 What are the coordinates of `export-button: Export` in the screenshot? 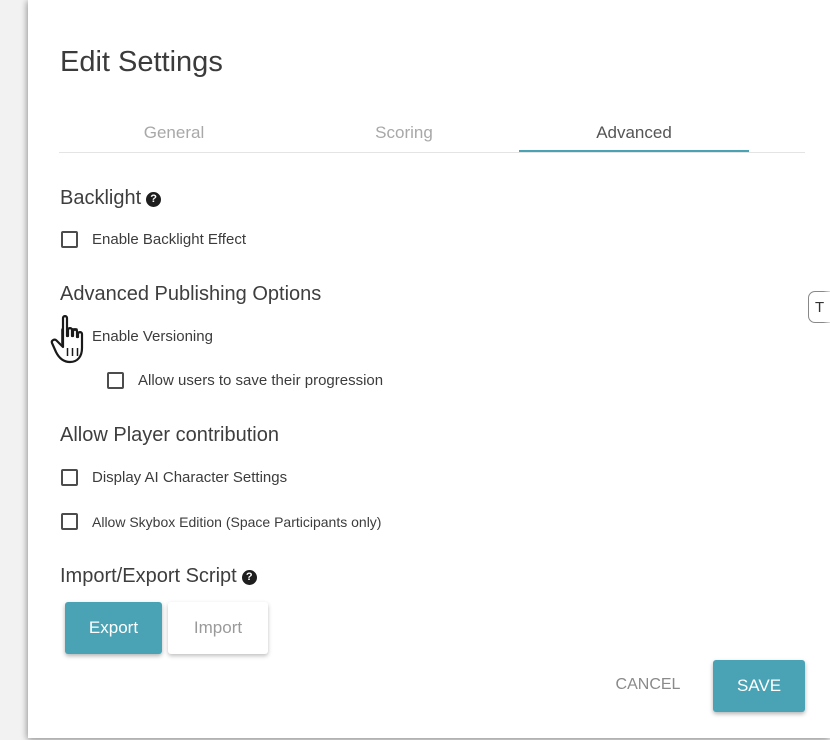 It's located at (113, 628).